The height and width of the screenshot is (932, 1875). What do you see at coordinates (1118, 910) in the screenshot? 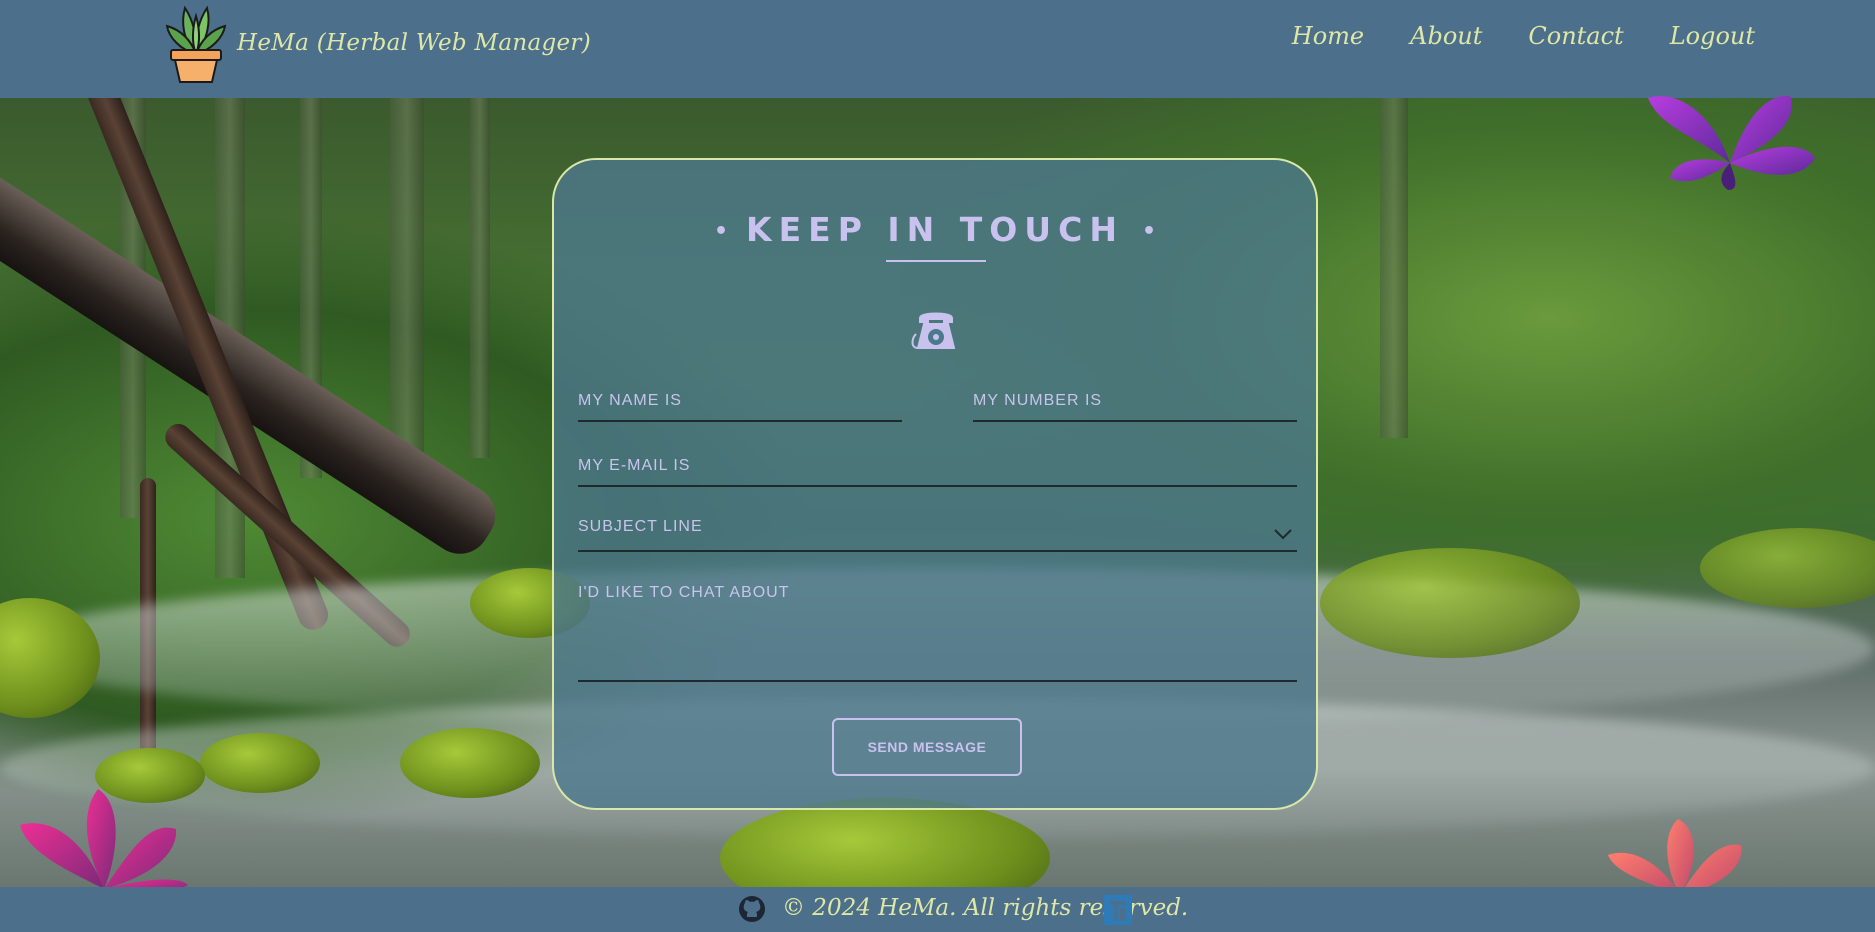
I see `docs-icon` at bounding box center [1118, 910].